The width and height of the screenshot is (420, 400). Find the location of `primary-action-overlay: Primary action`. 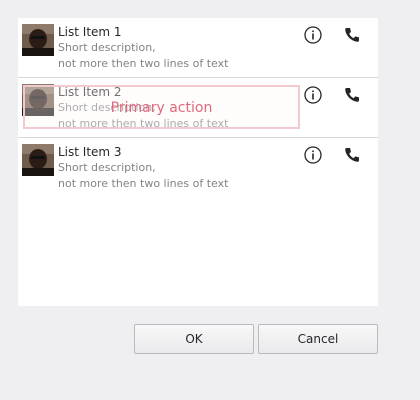

primary-action-overlay: Primary action is located at coordinates (161, 107).